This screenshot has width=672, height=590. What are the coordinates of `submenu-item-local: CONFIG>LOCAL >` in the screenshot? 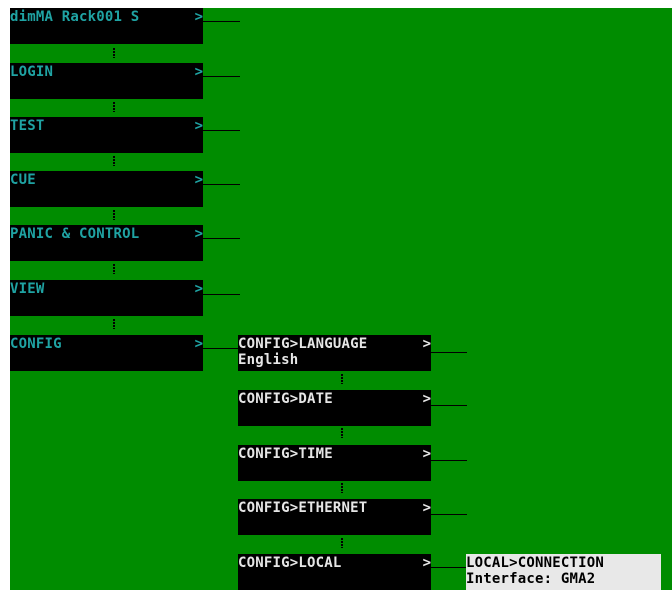 It's located at (334, 572).